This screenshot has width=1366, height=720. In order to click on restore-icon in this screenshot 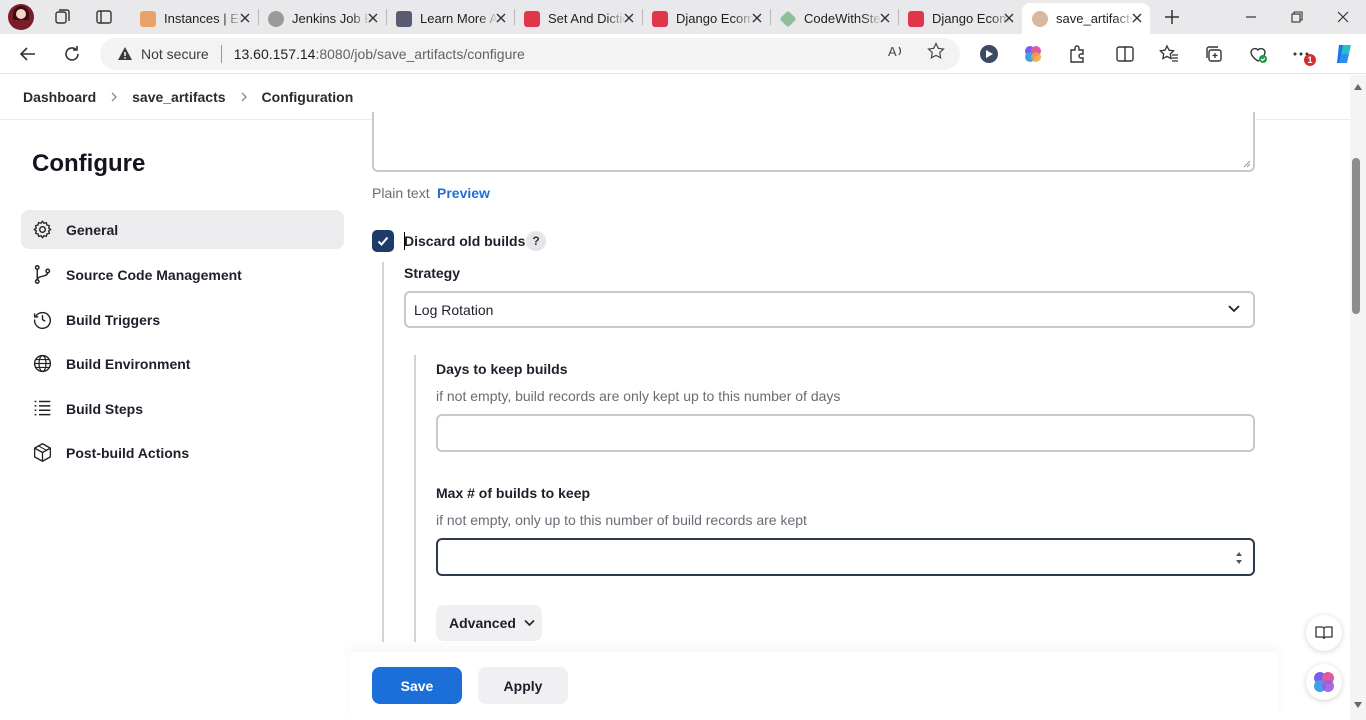, I will do `click(1297, 17)`.